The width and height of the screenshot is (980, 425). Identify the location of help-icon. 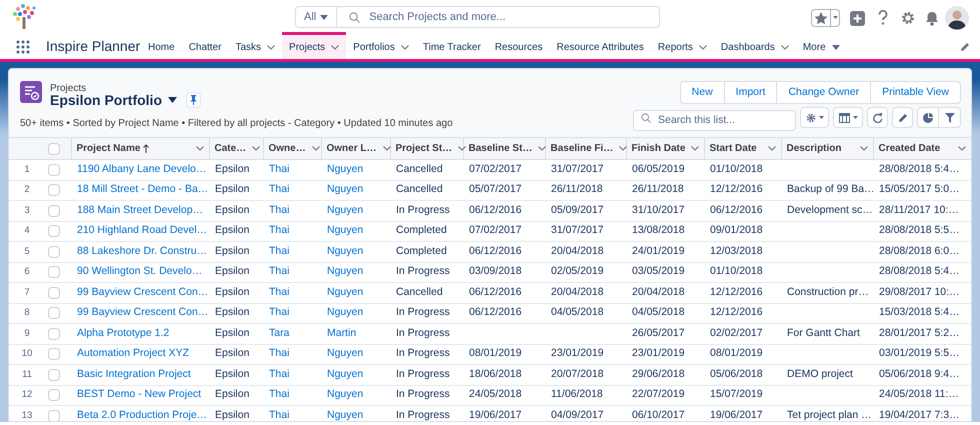
(883, 18).